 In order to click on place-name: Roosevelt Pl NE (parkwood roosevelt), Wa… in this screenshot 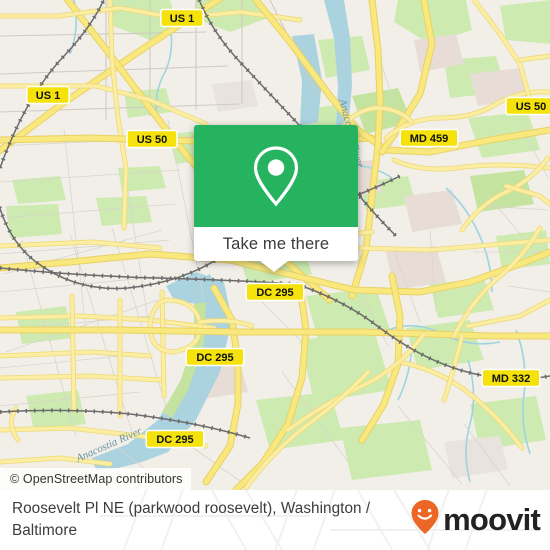, I will do `click(191, 519)`.